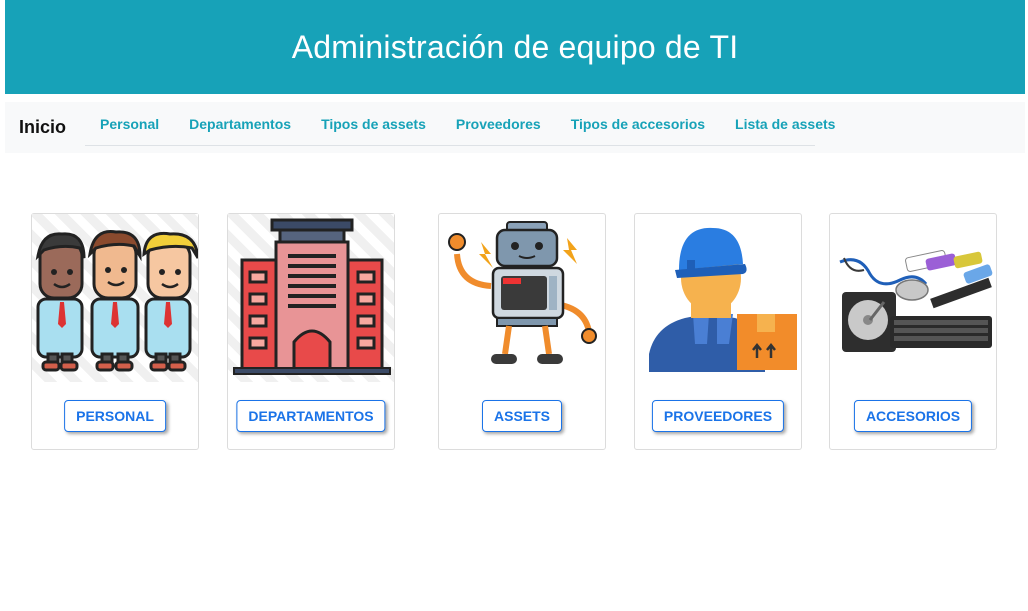  I want to click on office-building-icon, so click(312, 296).